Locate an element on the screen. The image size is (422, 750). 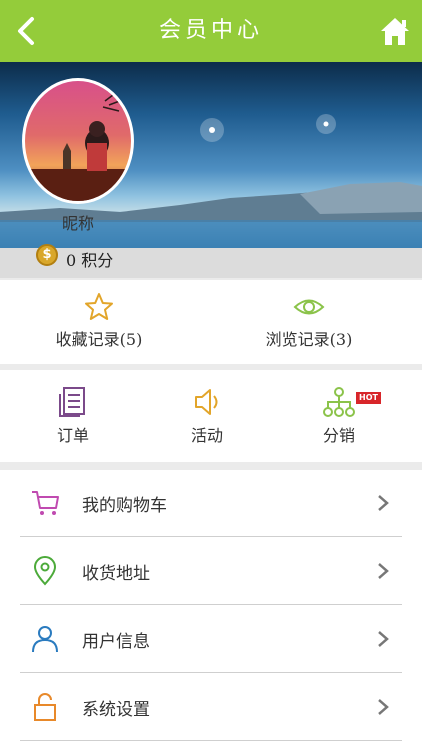
favorites-record: 收藏记录(5) is located at coordinates (99, 321).